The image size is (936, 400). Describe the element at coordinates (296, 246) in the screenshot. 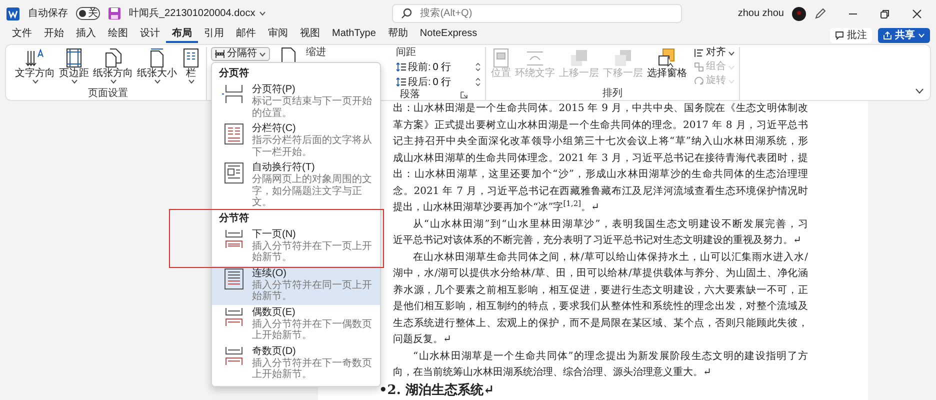

I see `menu-item: 下一页(N) 插入分节符并在下一页上开始新节。` at that location.